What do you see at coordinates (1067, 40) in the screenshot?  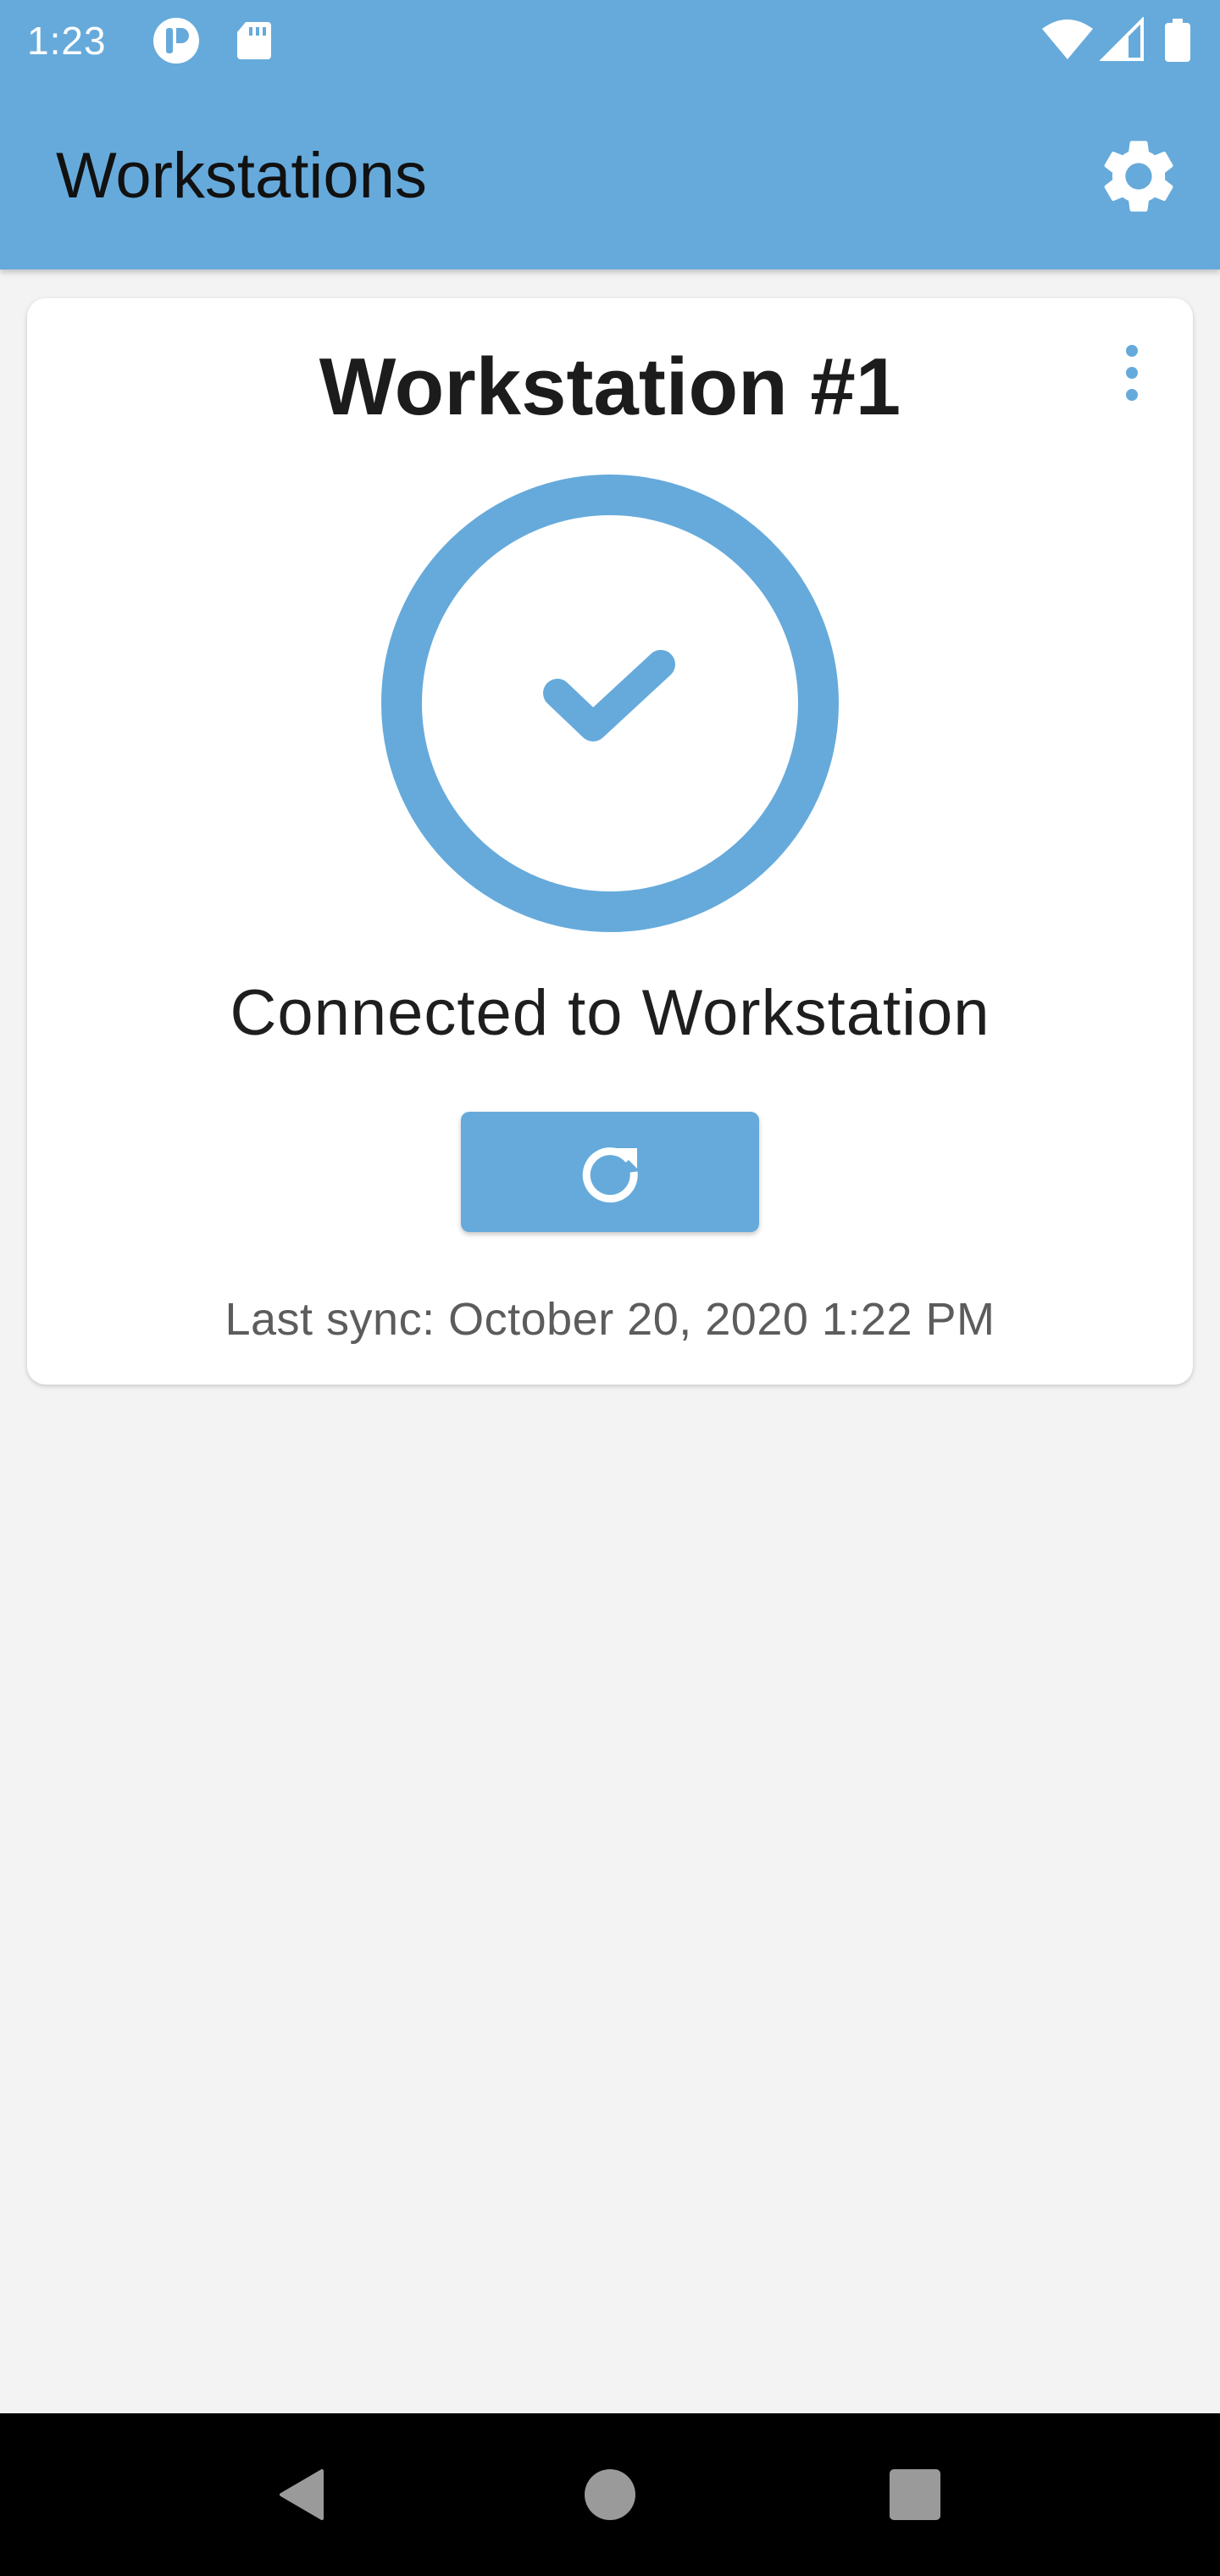 I see `wifi-icon` at bounding box center [1067, 40].